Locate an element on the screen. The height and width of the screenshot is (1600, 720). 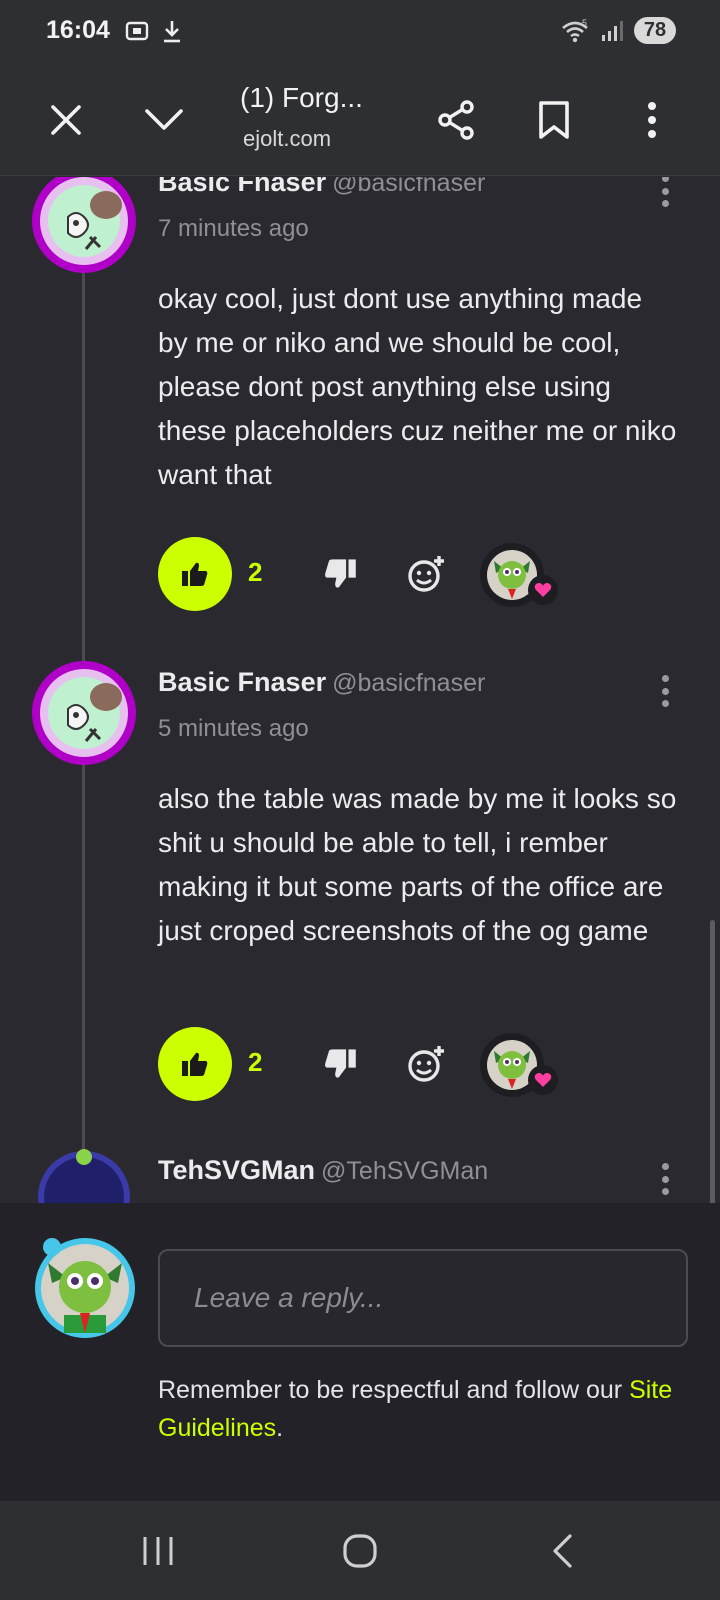
chevron-down-icon is located at coordinates (164, 119).